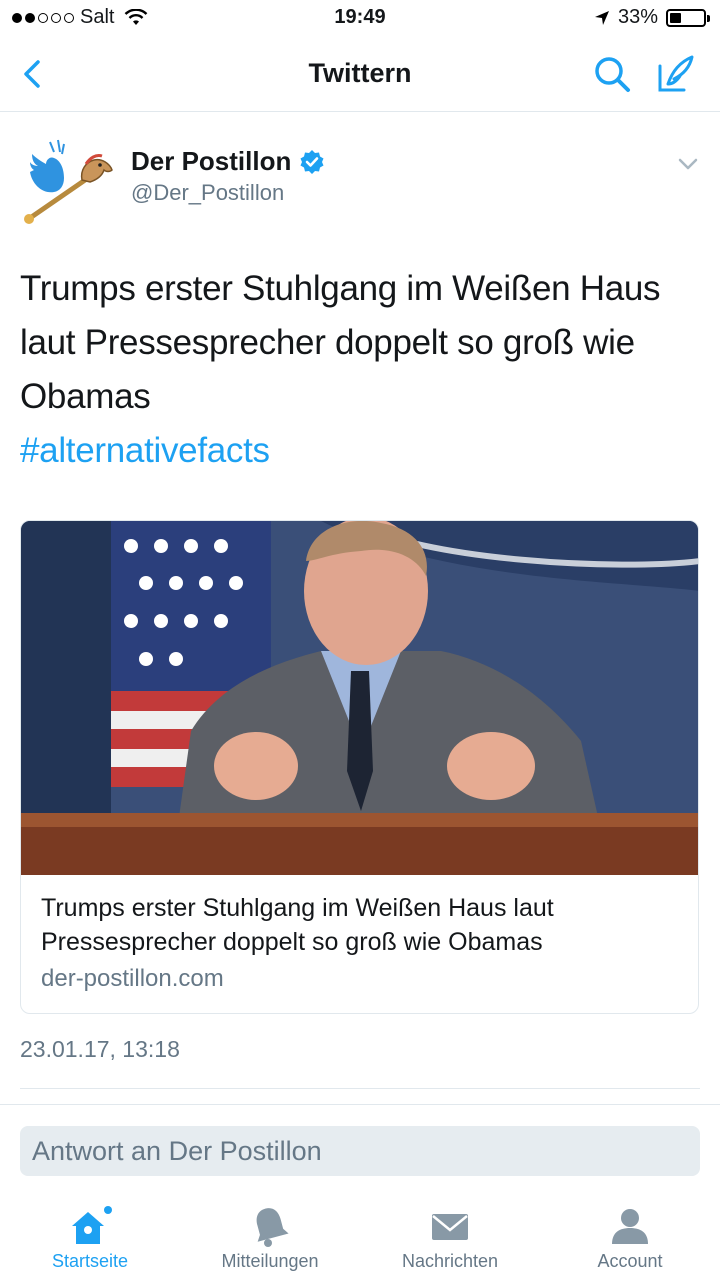 The height and width of the screenshot is (1280, 720). What do you see at coordinates (312, 161) in the screenshot?
I see `verified-badge-icon` at bounding box center [312, 161].